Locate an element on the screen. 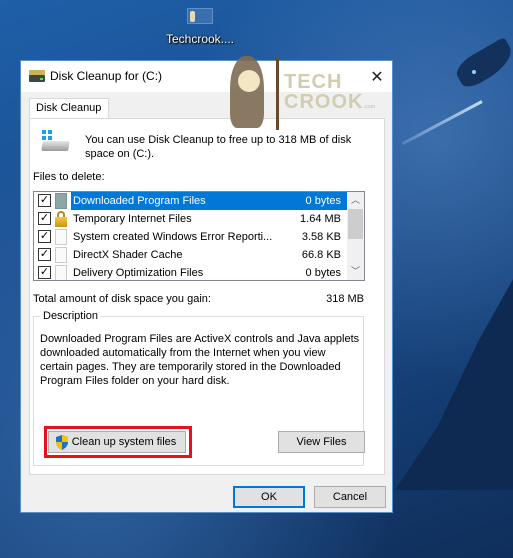 This screenshot has width=513, height=558. title-bar: Disk Cleanup for (C:) ✕ is located at coordinates (206, 76).